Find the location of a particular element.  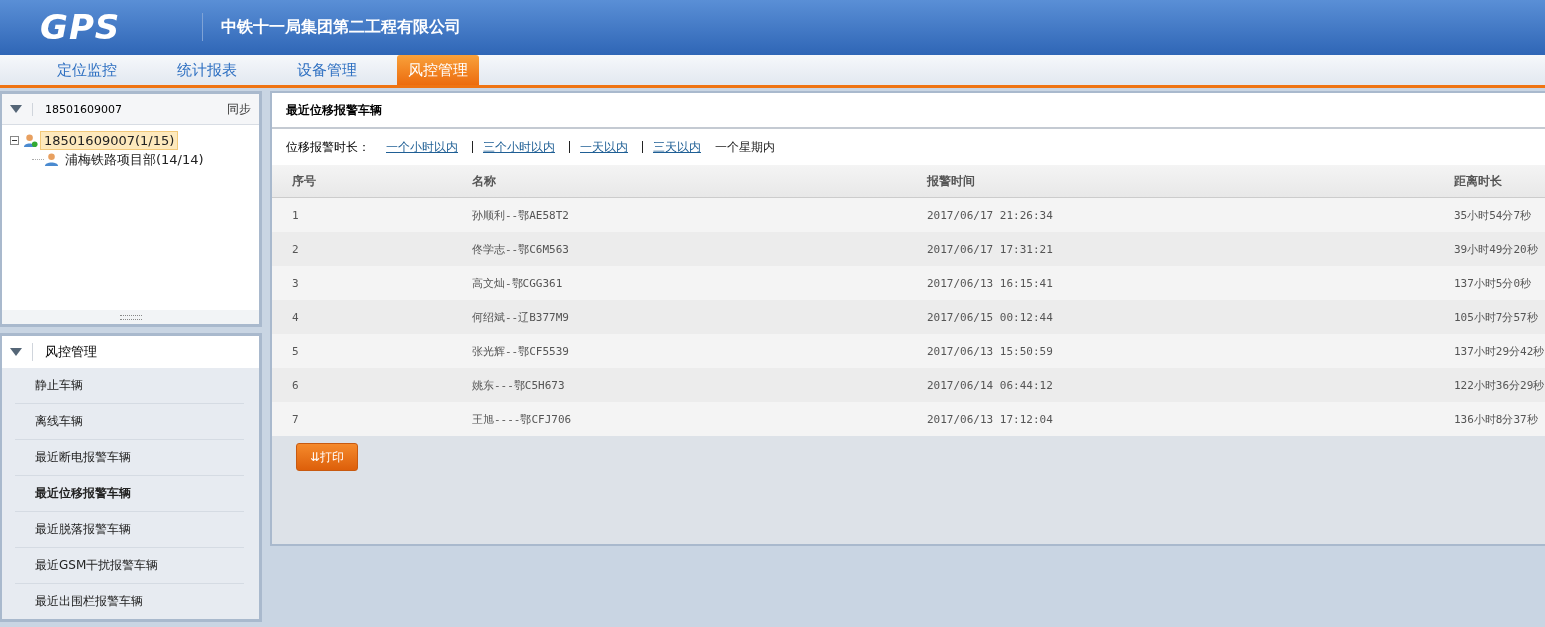

table-cell-text: 高文灿-鄂CGG361 is located at coordinates (518, 283).